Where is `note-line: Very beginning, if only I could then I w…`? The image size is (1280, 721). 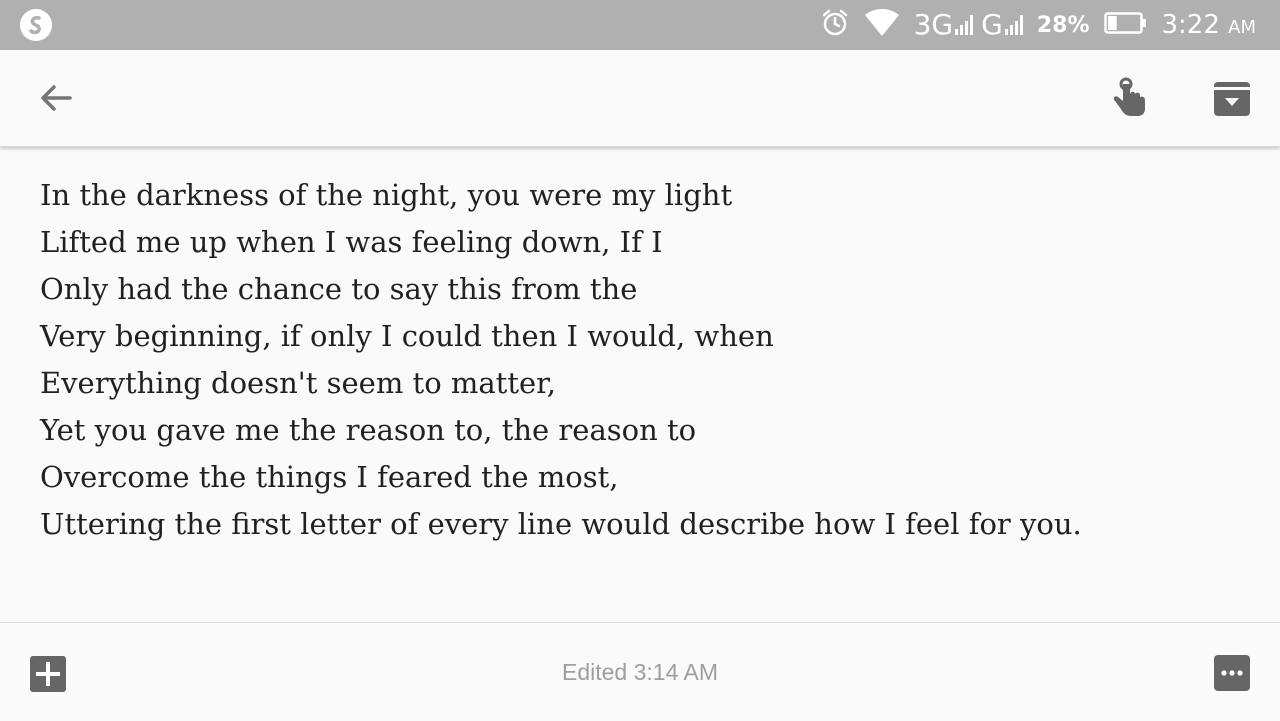 note-line: Very beginning, if only I could then I w… is located at coordinates (407, 336).